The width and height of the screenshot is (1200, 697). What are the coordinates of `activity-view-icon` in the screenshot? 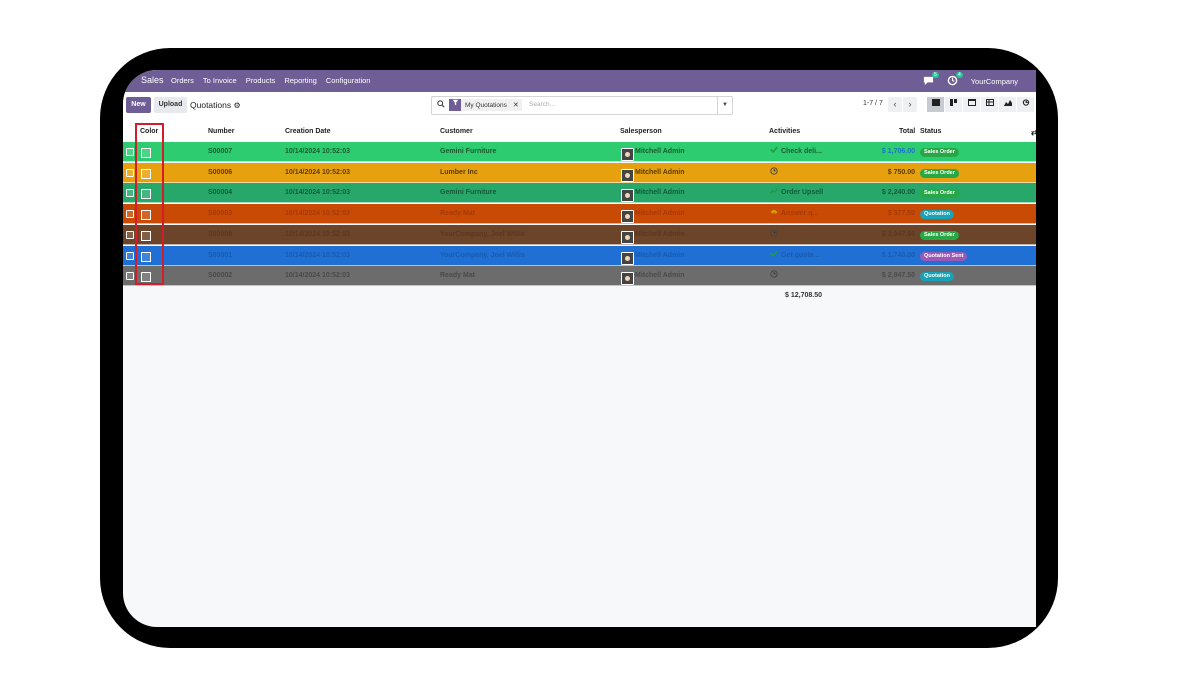 It's located at (1025, 104).